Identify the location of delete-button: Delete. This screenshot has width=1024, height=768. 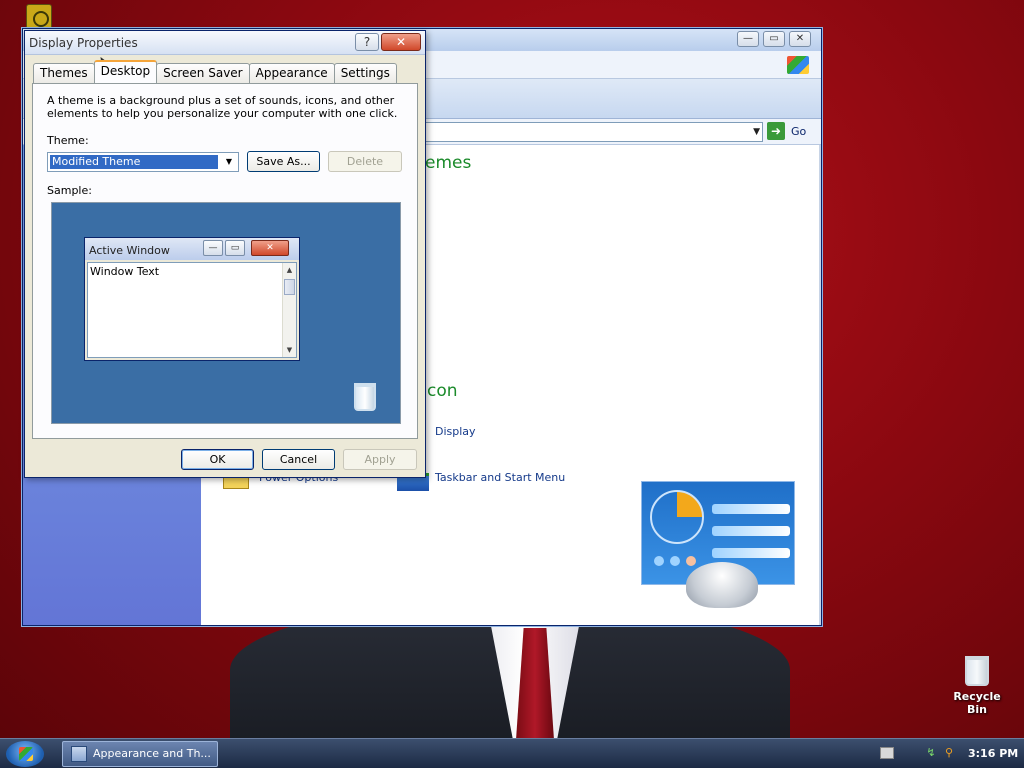
(365, 161).